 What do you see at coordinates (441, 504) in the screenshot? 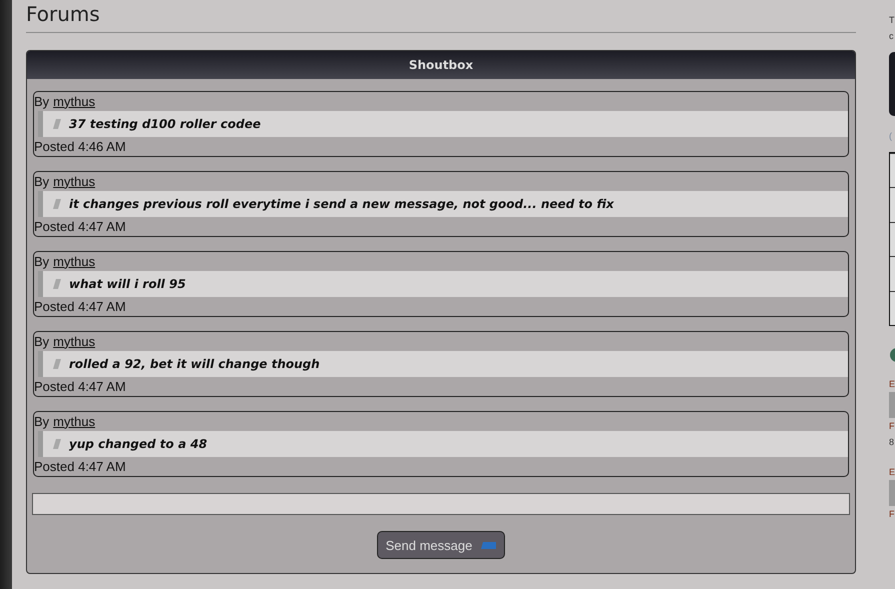
I see `message-input` at bounding box center [441, 504].